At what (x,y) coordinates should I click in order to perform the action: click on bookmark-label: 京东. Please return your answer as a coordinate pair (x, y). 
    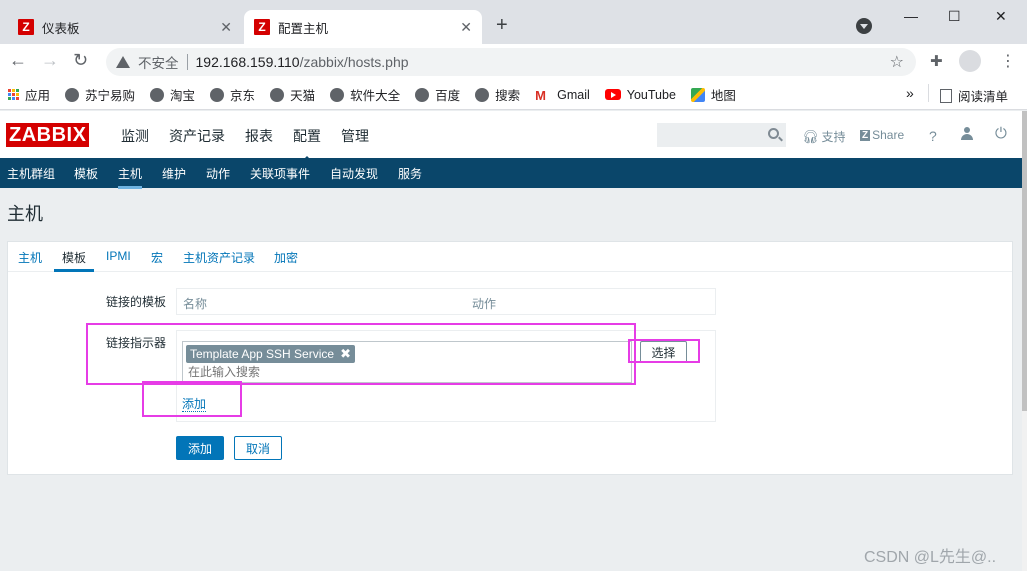
    Looking at the image, I should click on (243, 96).